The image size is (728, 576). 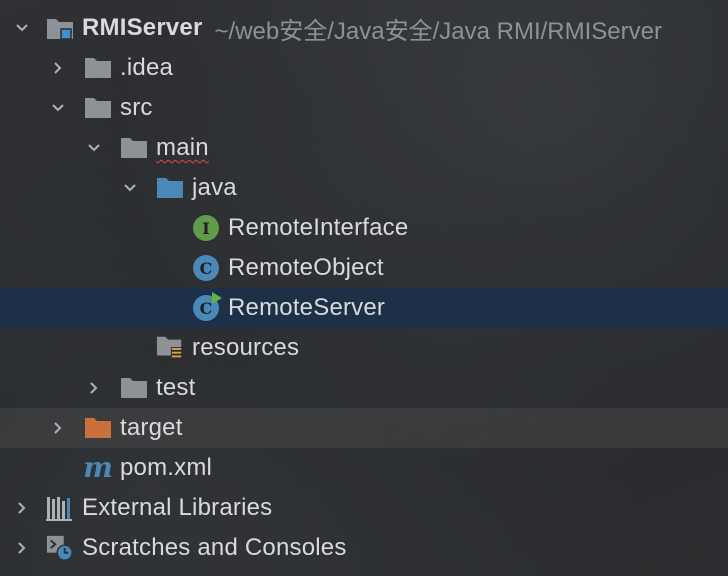 I want to click on tree-node-remote-interface: I RemoteInterface, so click(x=364, y=228).